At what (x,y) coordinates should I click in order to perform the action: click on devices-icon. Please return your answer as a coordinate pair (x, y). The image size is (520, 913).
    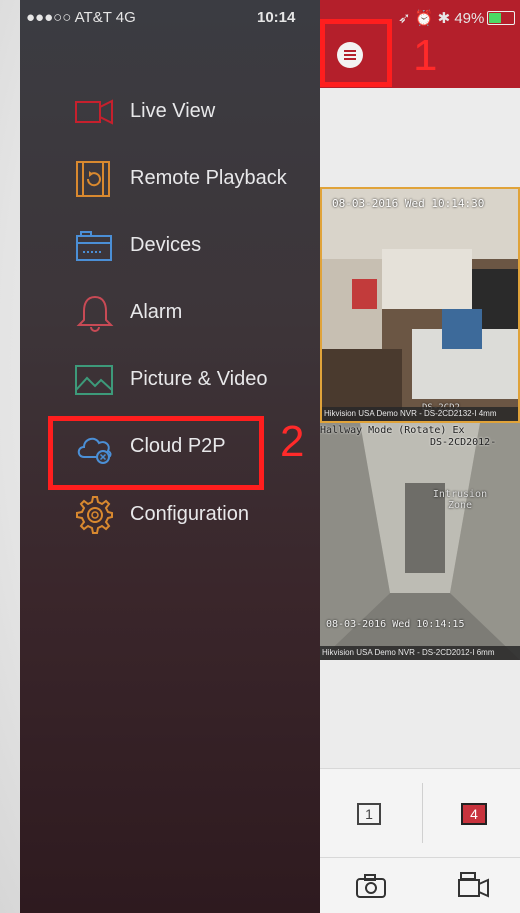
    Looking at the image, I should click on (94, 246).